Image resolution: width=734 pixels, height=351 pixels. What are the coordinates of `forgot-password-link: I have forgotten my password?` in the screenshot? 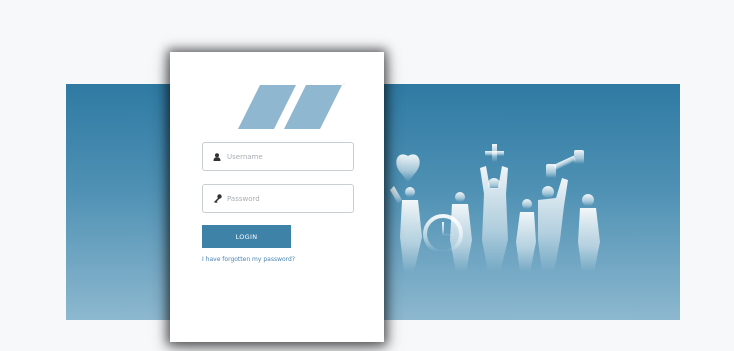 It's located at (248, 259).